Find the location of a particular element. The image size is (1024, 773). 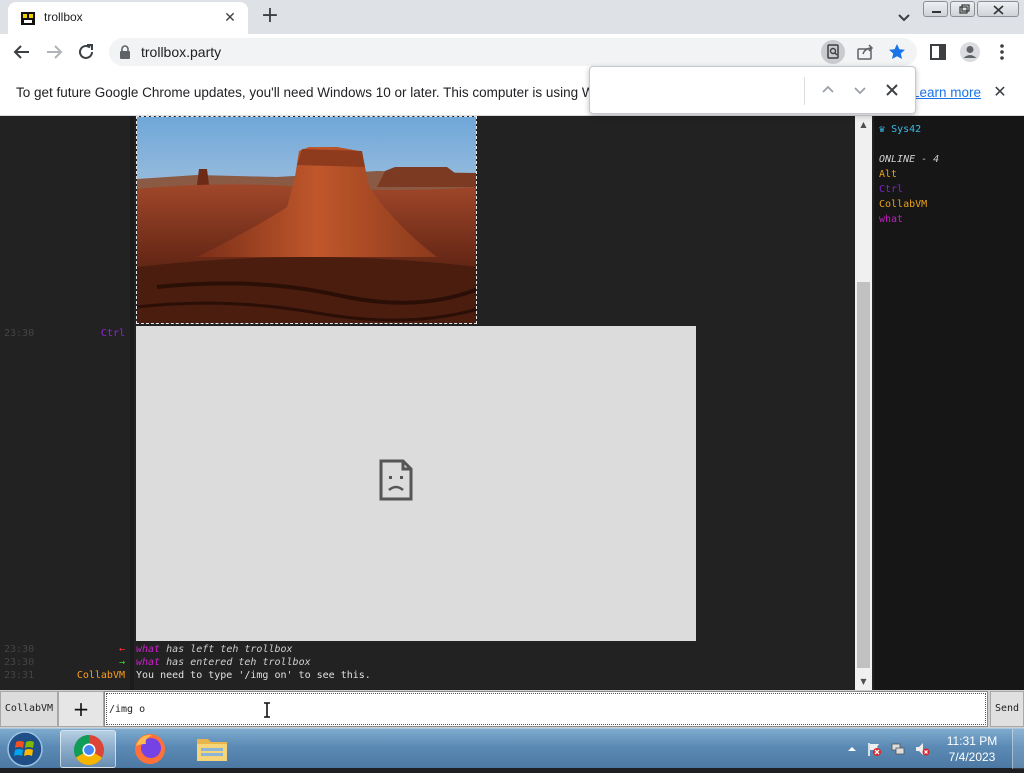

chrome-icon is located at coordinates (88, 750).